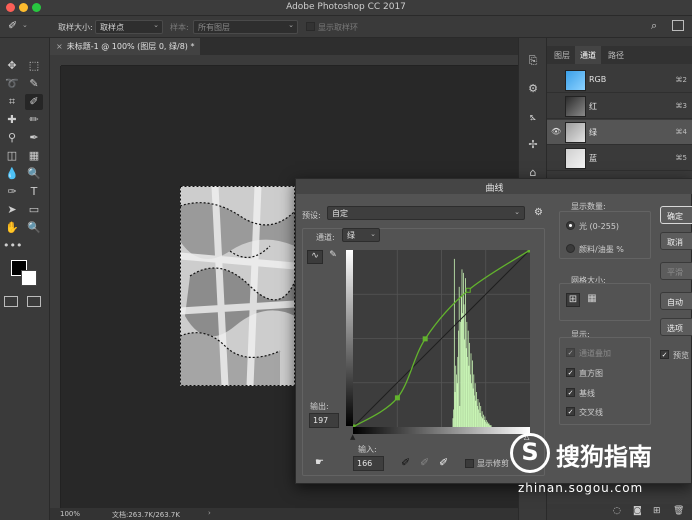 This screenshot has width=692, height=520. I want to click on channel-row-red: 红 ⌘3, so click(619, 106).